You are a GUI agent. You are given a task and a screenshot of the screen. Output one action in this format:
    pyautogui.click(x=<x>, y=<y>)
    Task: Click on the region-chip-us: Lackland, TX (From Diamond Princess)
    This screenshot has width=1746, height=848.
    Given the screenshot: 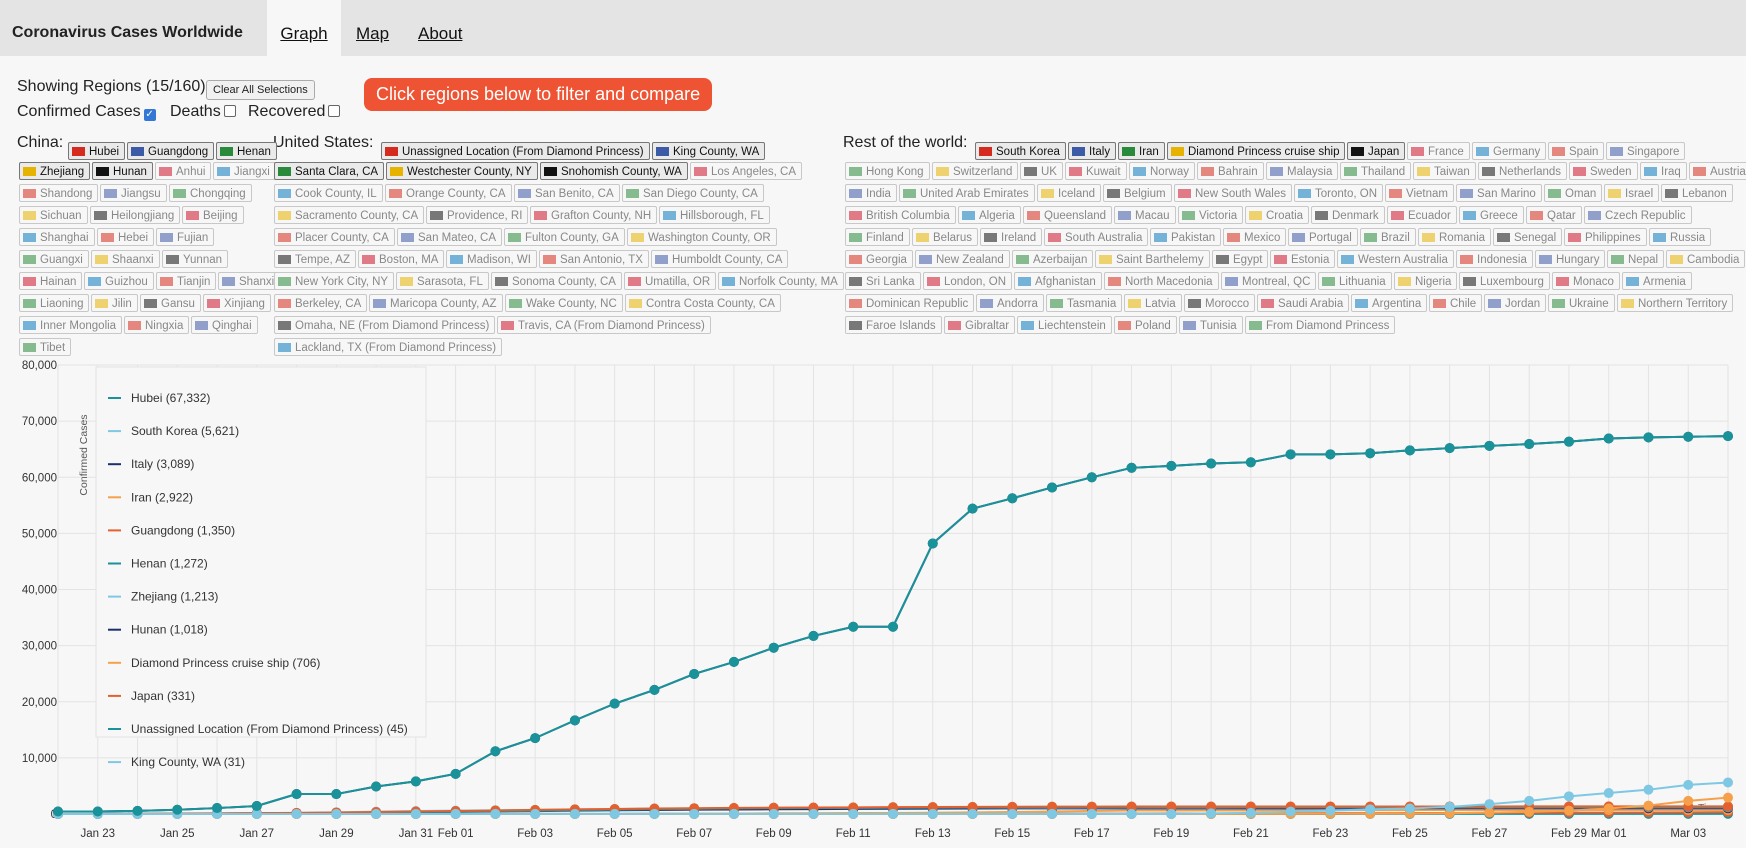 What is the action you would take?
    pyautogui.click(x=388, y=347)
    